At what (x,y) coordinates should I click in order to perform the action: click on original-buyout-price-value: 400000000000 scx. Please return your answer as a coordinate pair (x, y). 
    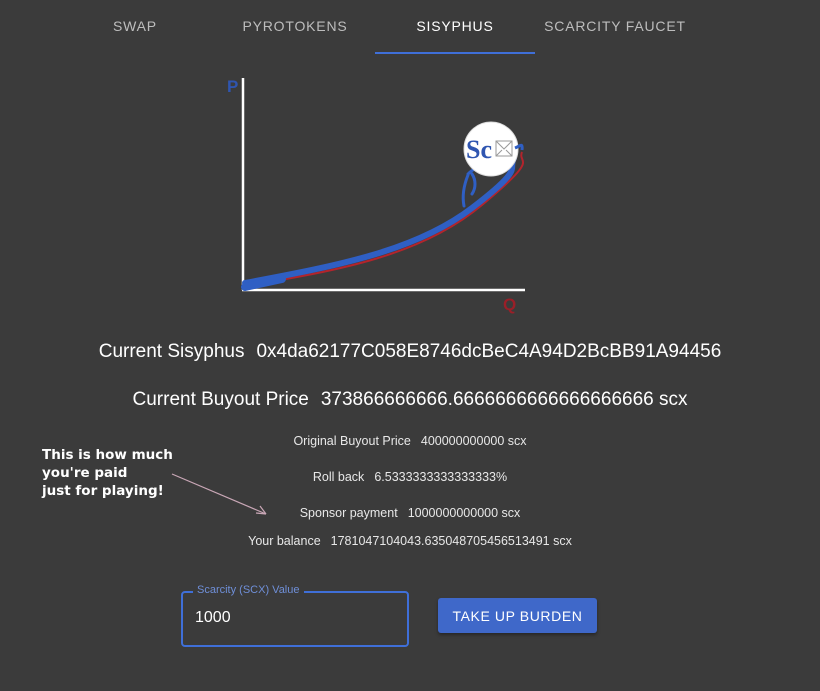
    Looking at the image, I should click on (473, 441).